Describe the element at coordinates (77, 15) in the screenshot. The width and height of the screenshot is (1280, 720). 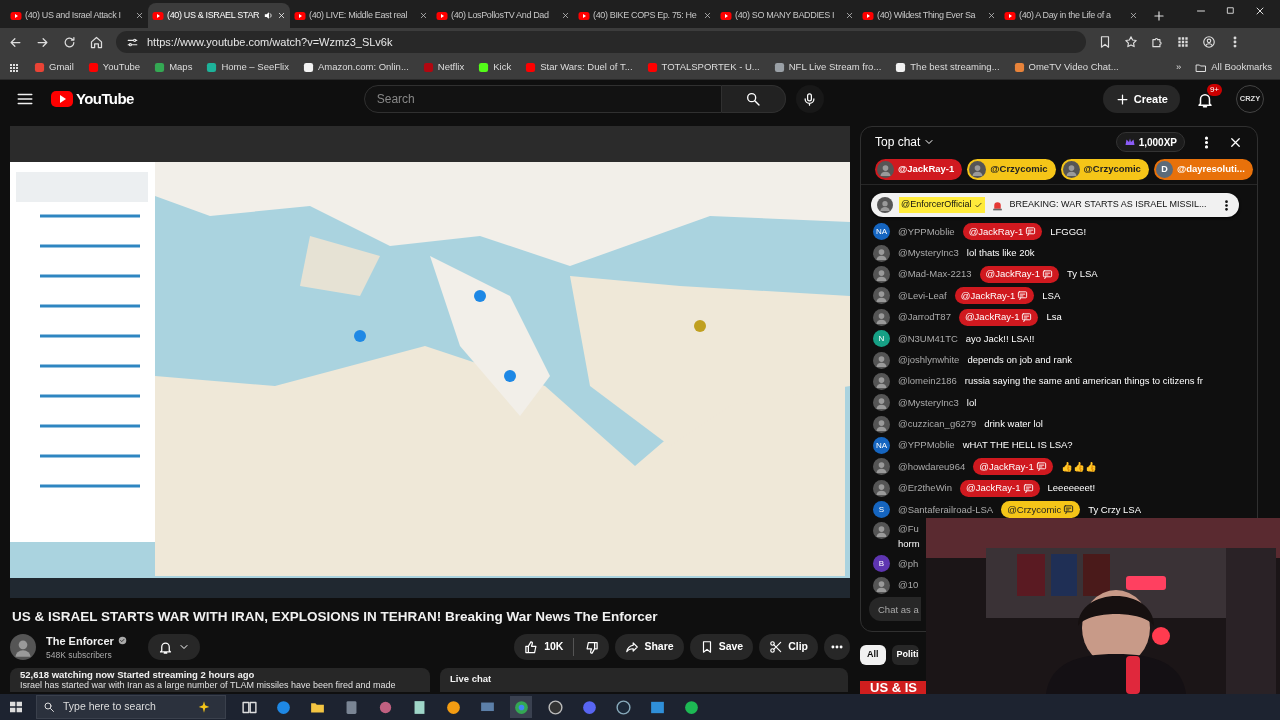
I see `browser-tab: (40) US and Israel Attack I` at that location.